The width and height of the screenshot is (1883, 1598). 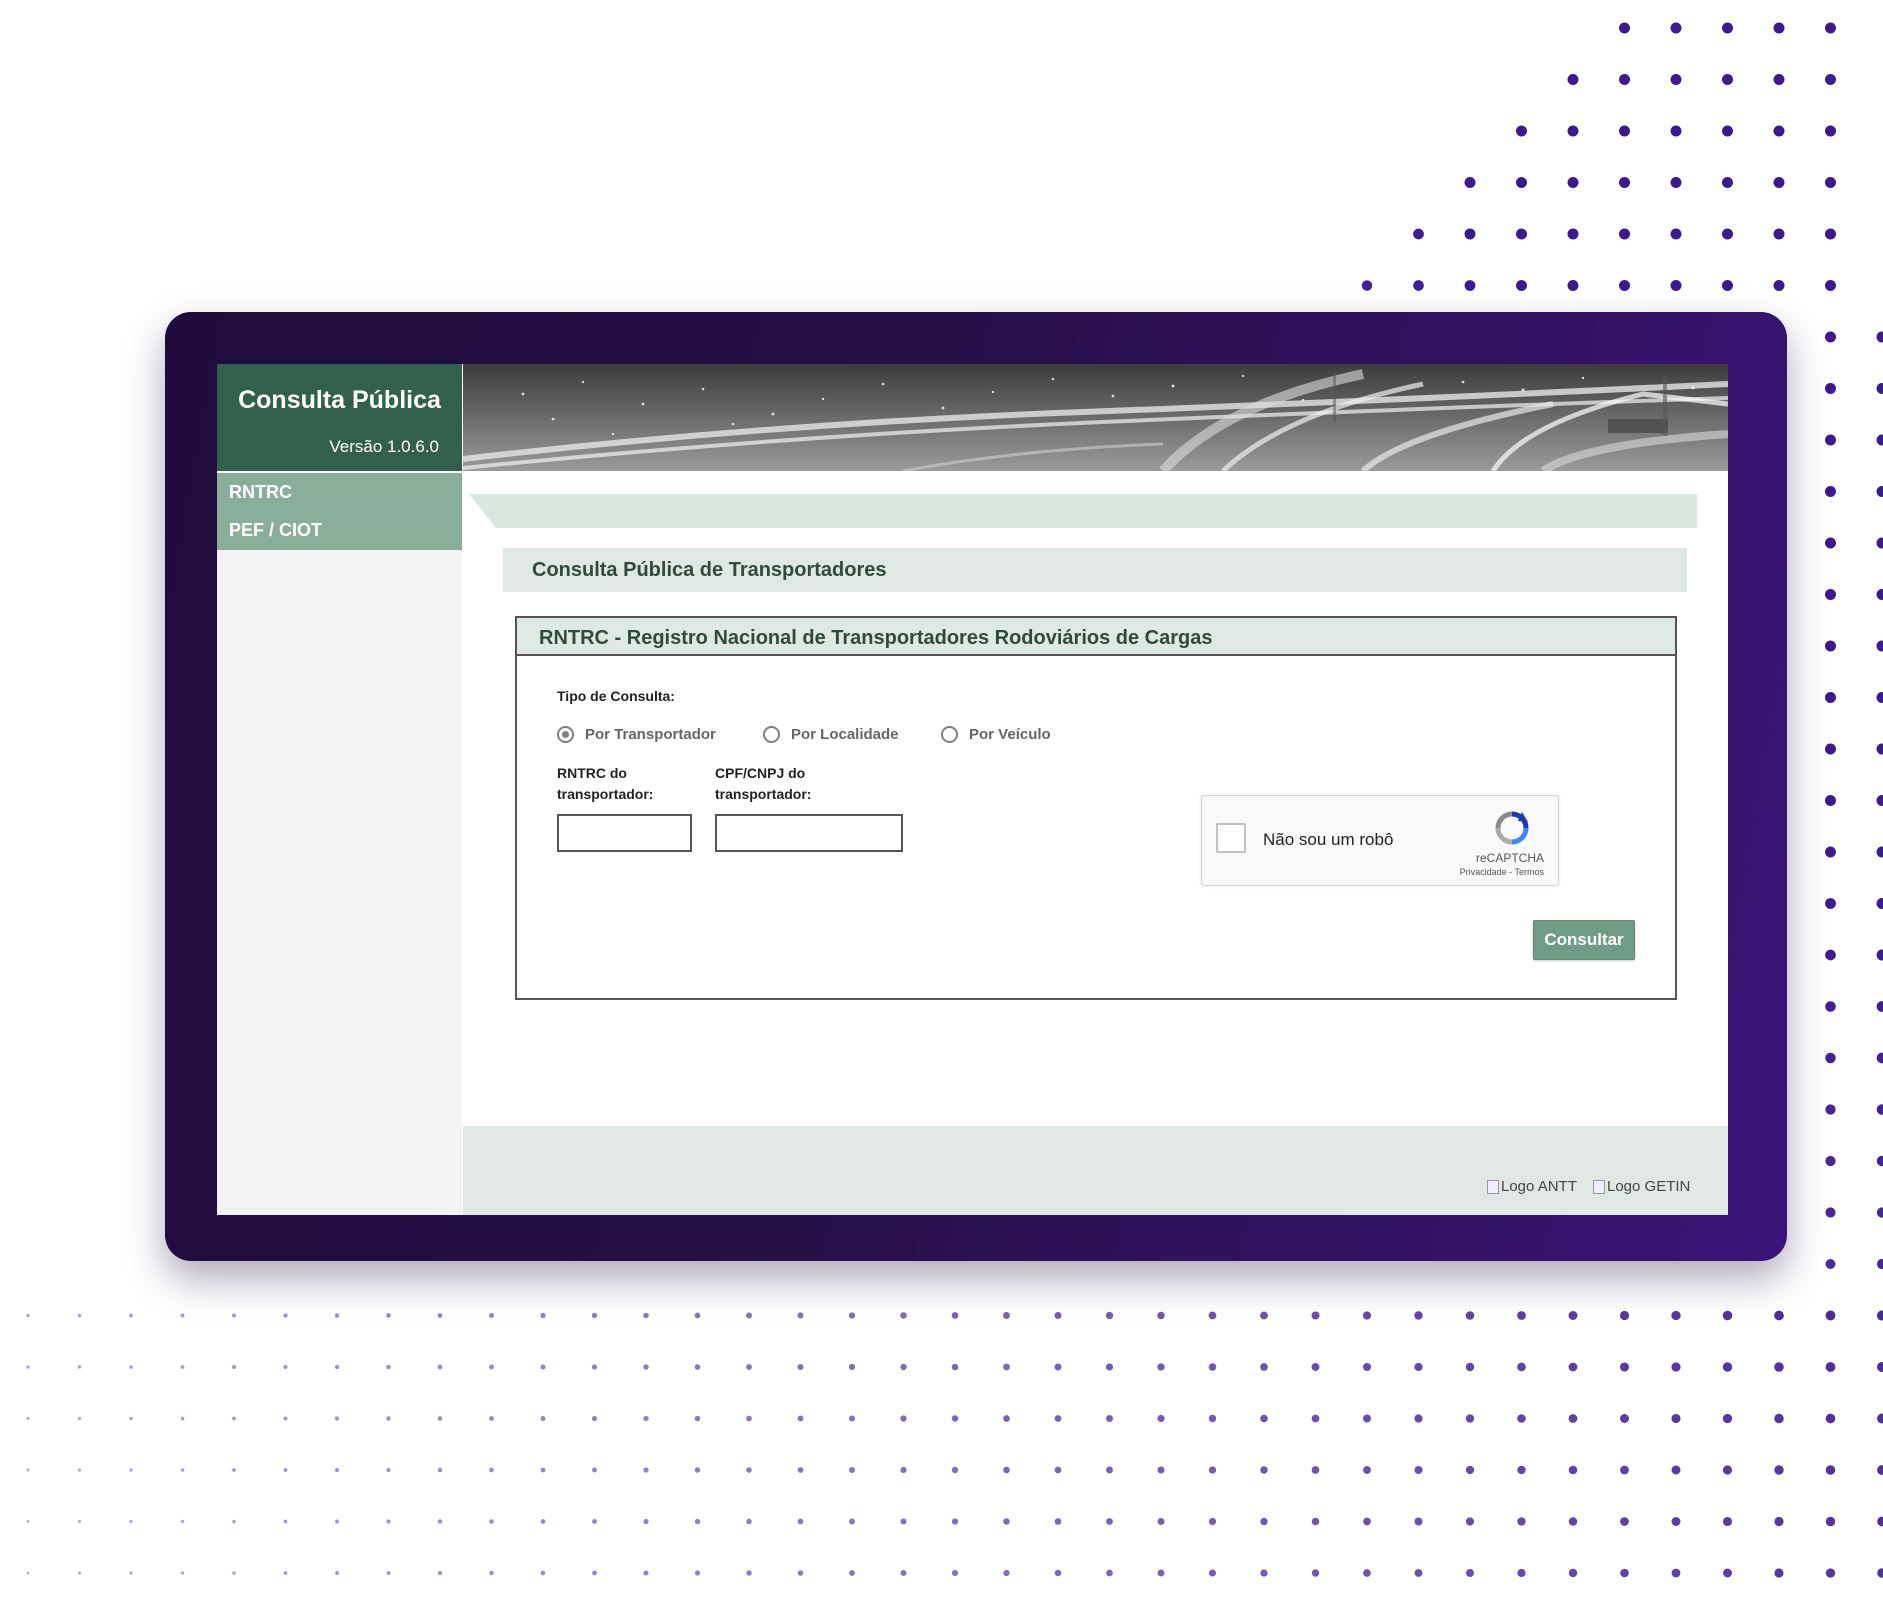 I want to click on logo-getin-alt: Logo GETIN, so click(x=1649, y=1186).